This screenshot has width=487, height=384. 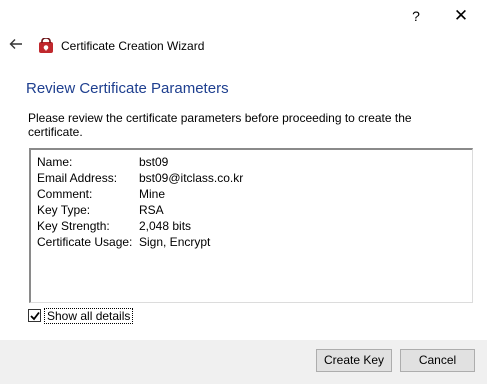 I want to click on detail-value: bst09, so click(x=154, y=162).